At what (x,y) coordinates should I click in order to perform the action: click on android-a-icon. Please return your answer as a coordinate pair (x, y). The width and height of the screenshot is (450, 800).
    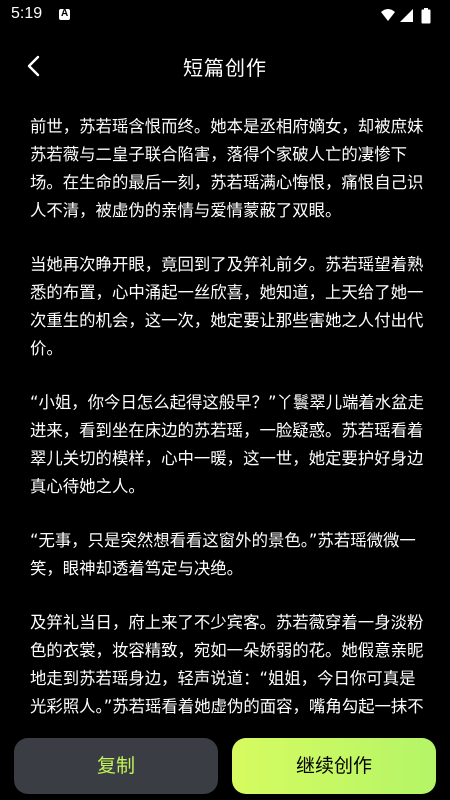
    Looking at the image, I should click on (64, 14).